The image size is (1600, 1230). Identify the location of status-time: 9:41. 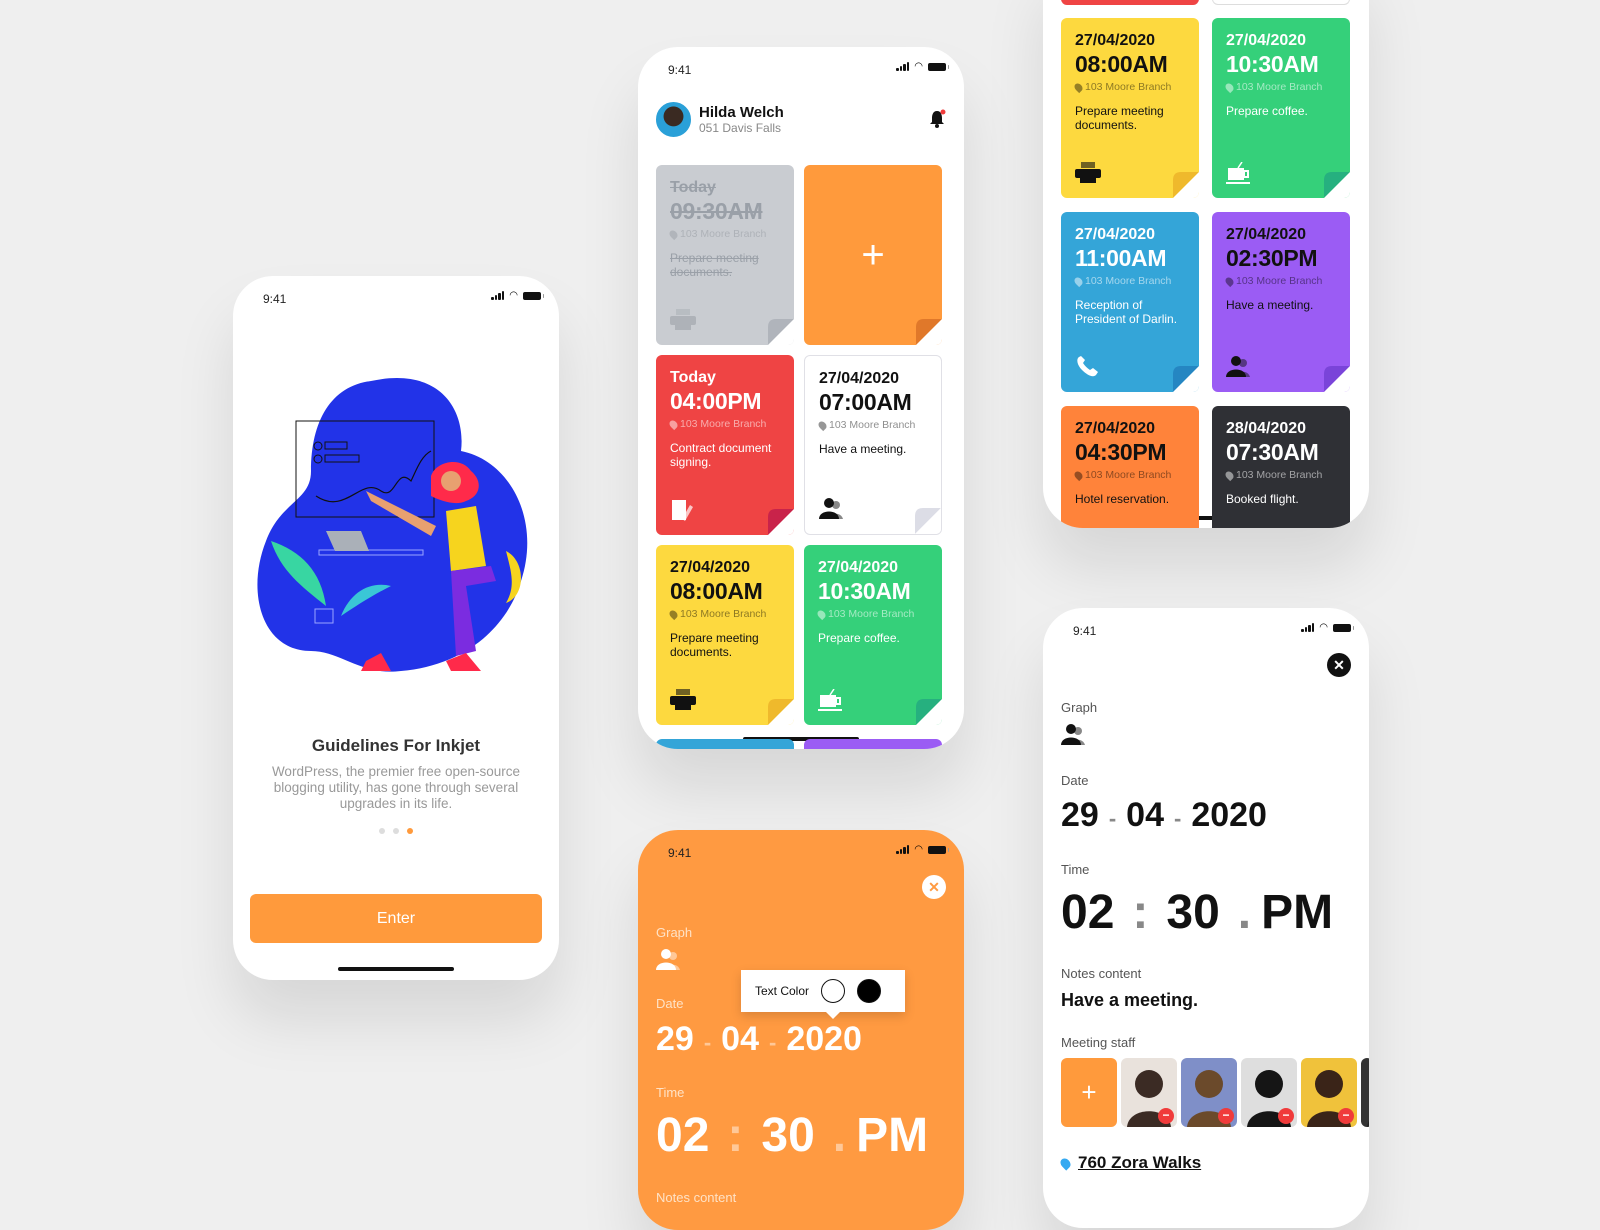
(1085, 631).